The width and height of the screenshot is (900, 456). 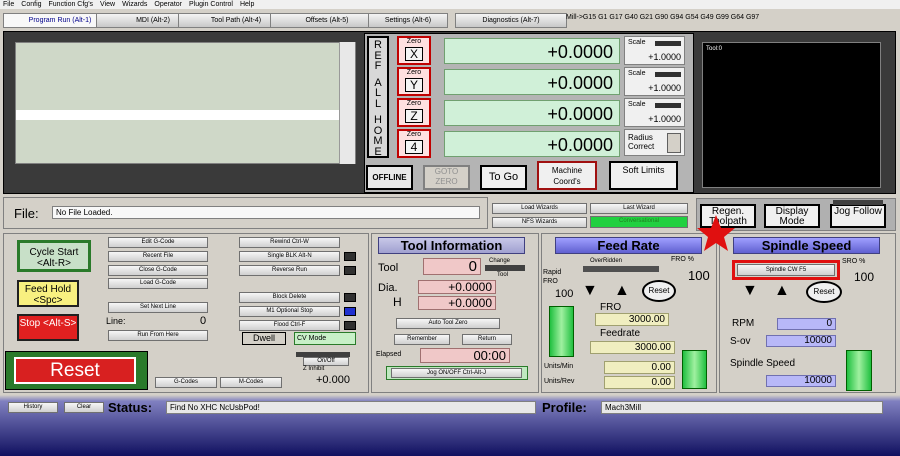 What do you see at coordinates (859, 370) in the screenshot?
I see `spindle-speed-slider` at bounding box center [859, 370].